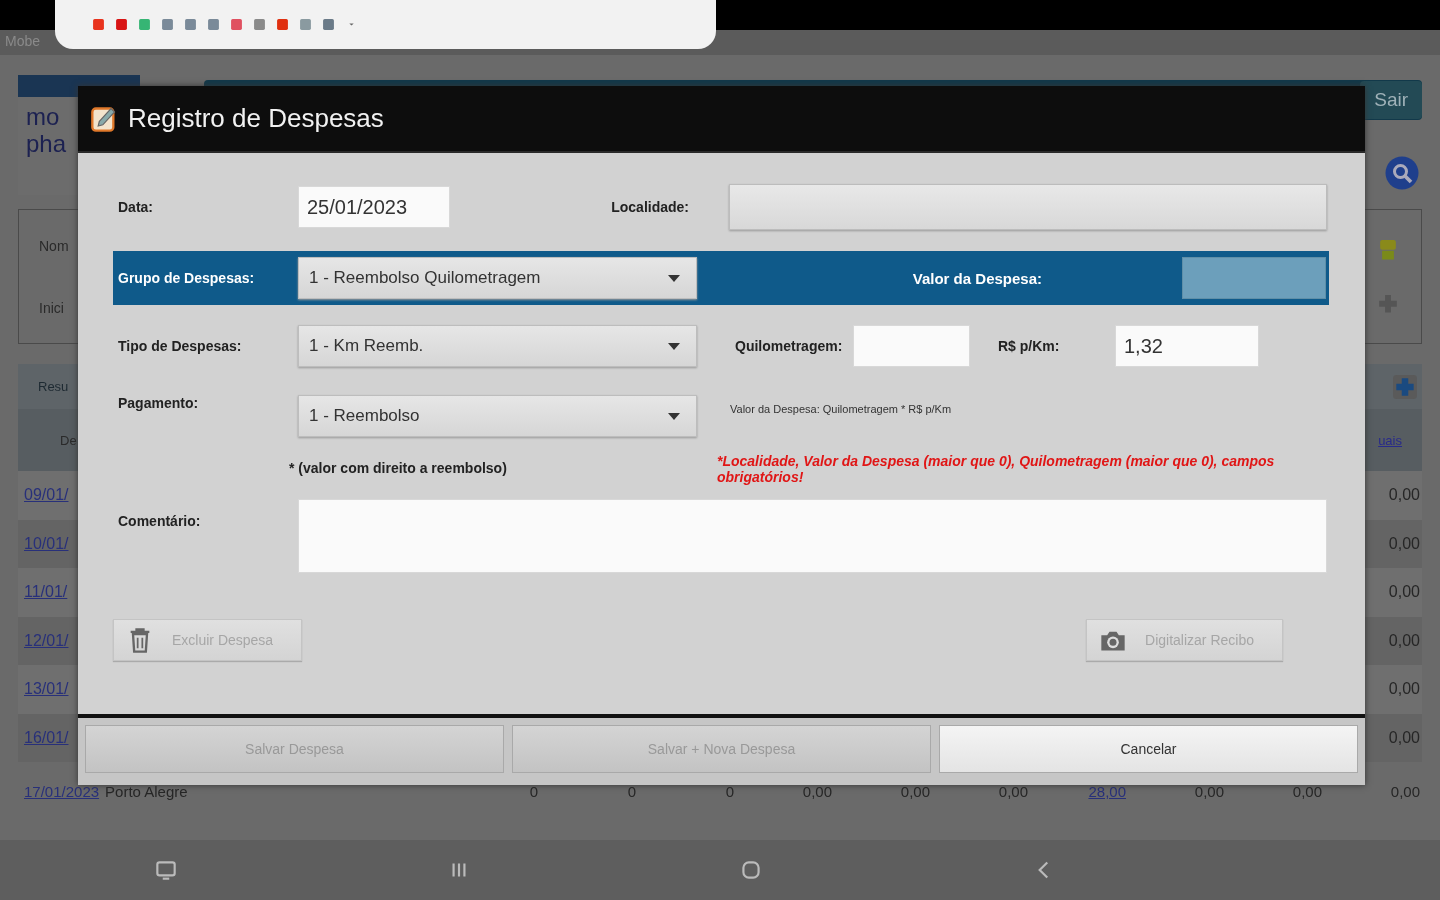 The height and width of the screenshot is (900, 1440). Describe the element at coordinates (650, 207) in the screenshot. I see `field-label: Localidade:` at that location.